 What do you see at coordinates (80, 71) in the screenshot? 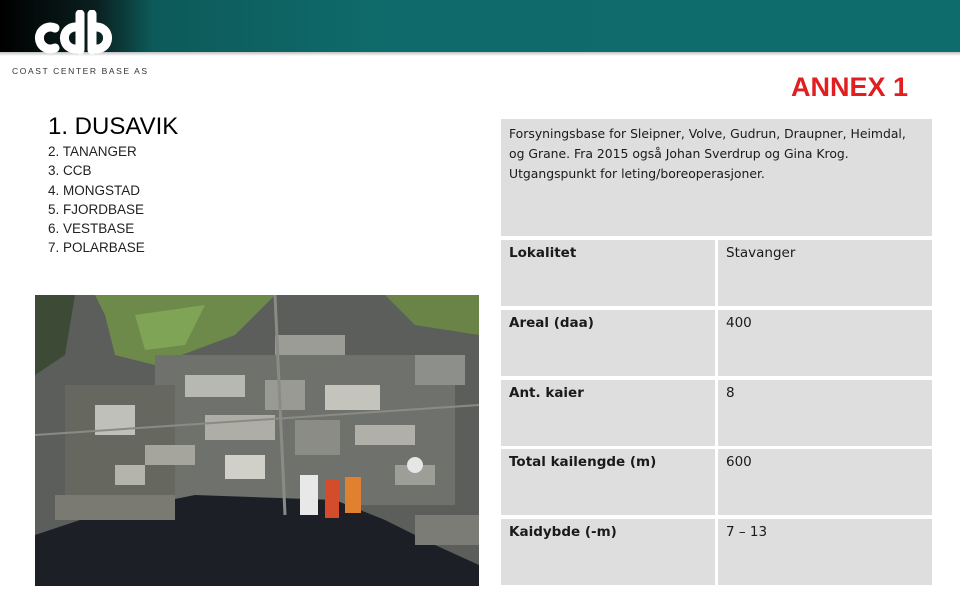
I see `company-name: COAST CENTER BASE AS` at bounding box center [80, 71].